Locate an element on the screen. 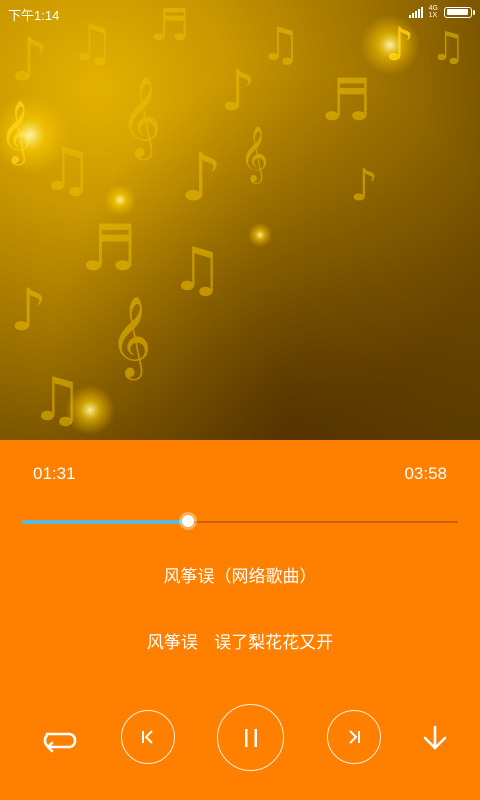  lyric-line: 风筝误 误了梨花花又开 is located at coordinates (240, 643).